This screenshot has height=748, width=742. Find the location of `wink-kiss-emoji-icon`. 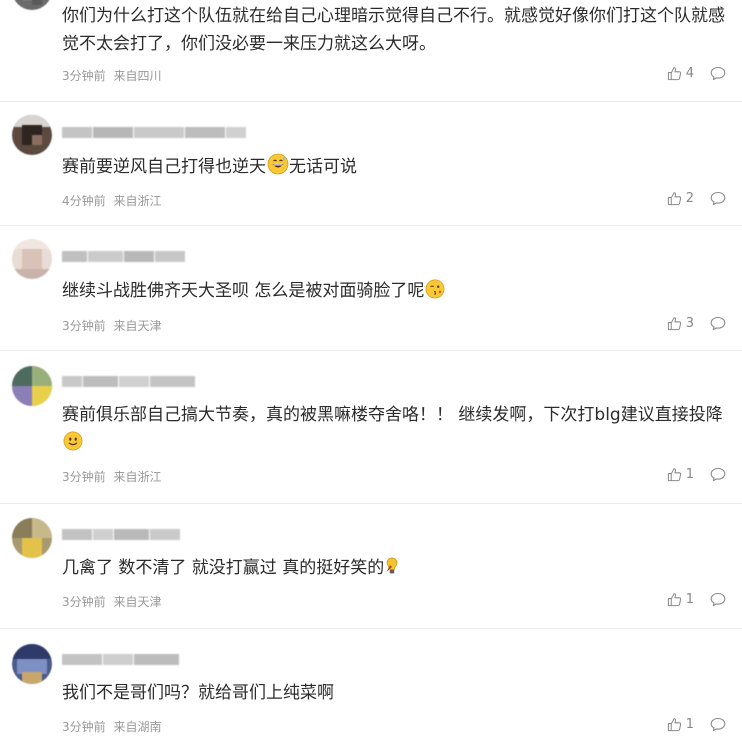

wink-kiss-emoji-icon is located at coordinates (435, 289).